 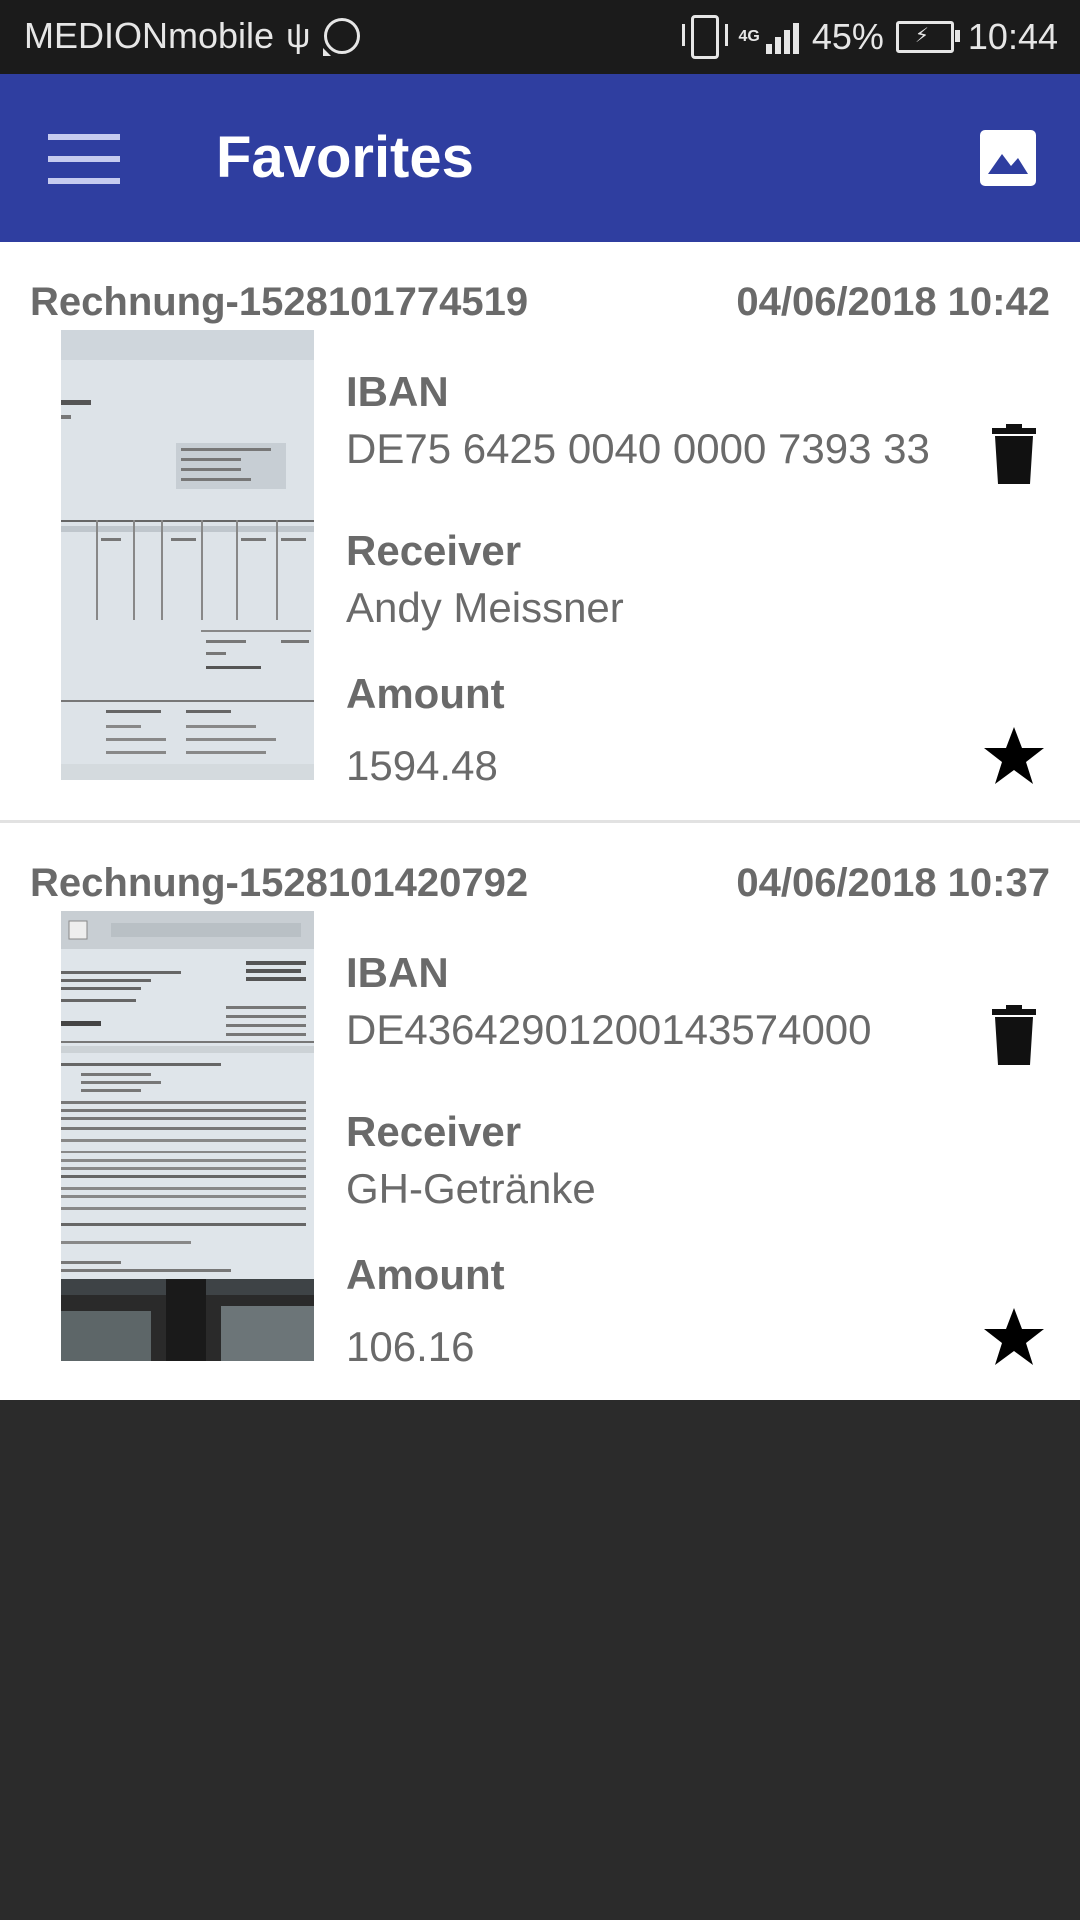 What do you see at coordinates (783, 37) in the screenshot?
I see `signal-icon` at bounding box center [783, 37].